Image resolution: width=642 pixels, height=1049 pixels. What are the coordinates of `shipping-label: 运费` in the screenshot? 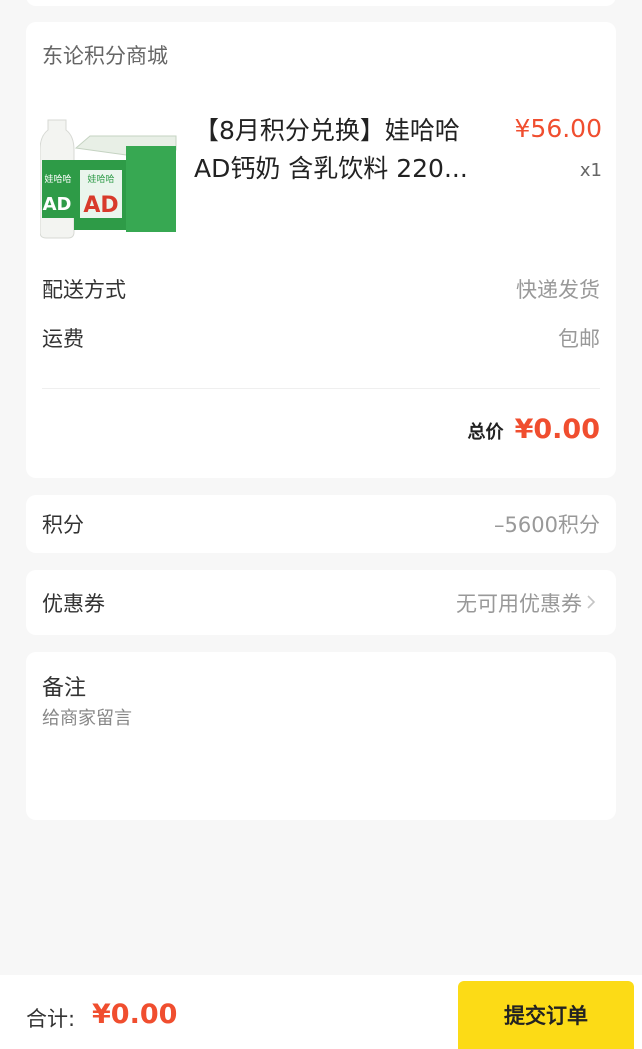 It's located at (63, 339).